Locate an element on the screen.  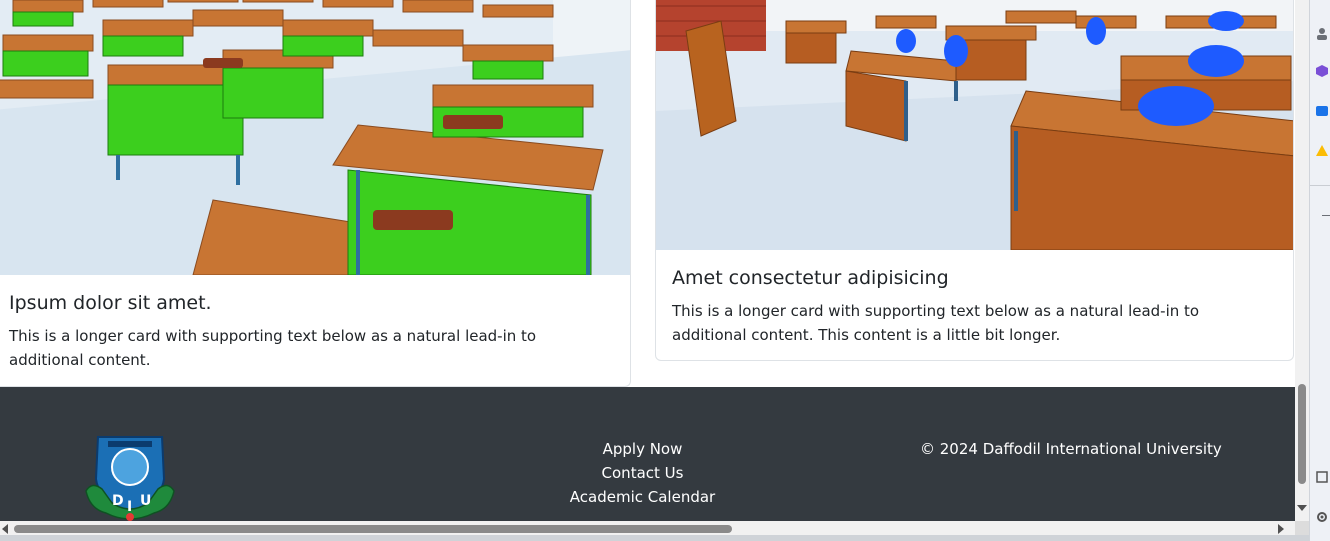
academic-calendar-link: Academic Calendar is located at coordinates (642, 497).